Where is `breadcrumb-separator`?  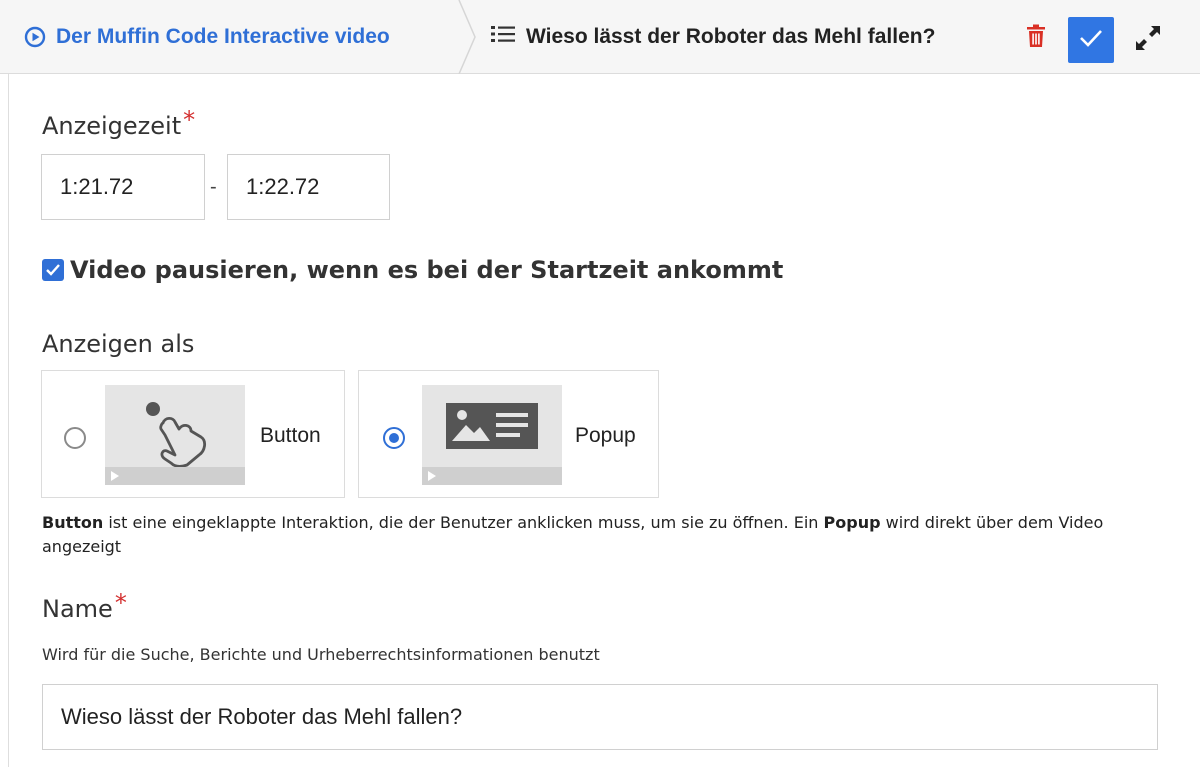
breadcrumb-separator is located at coordinates (467, 37).